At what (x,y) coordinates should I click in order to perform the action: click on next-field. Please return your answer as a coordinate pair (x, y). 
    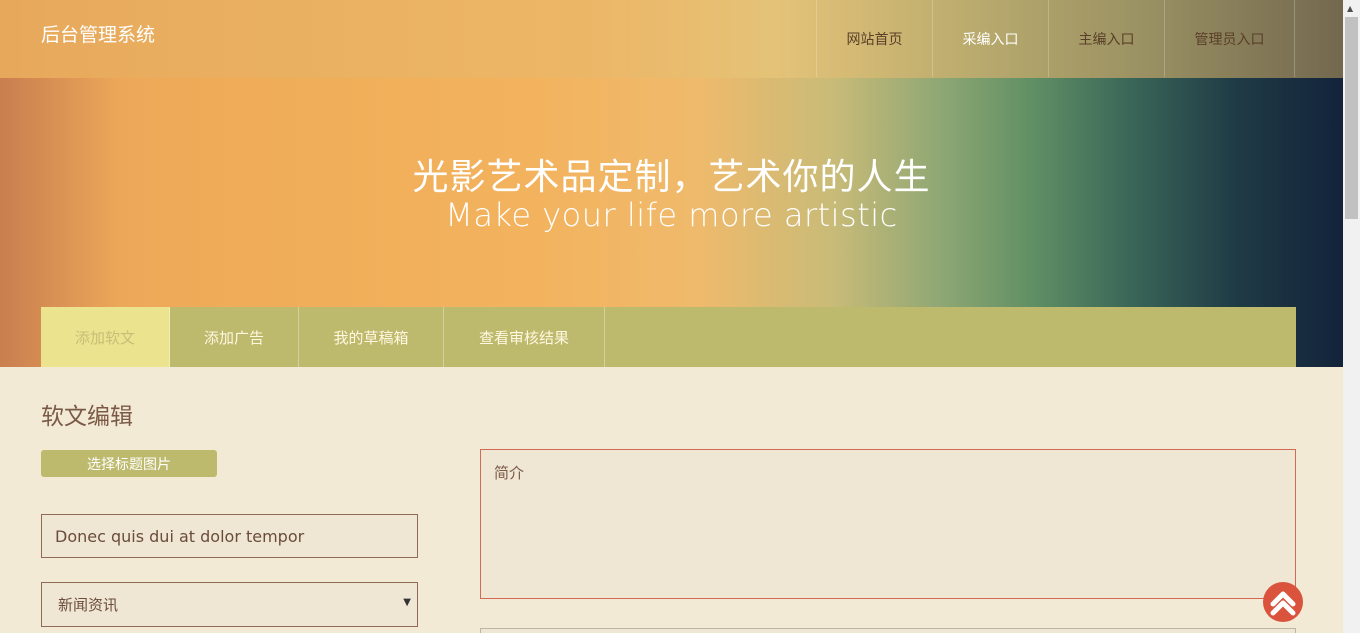
    Looking at the image, I should click on (888, 630).